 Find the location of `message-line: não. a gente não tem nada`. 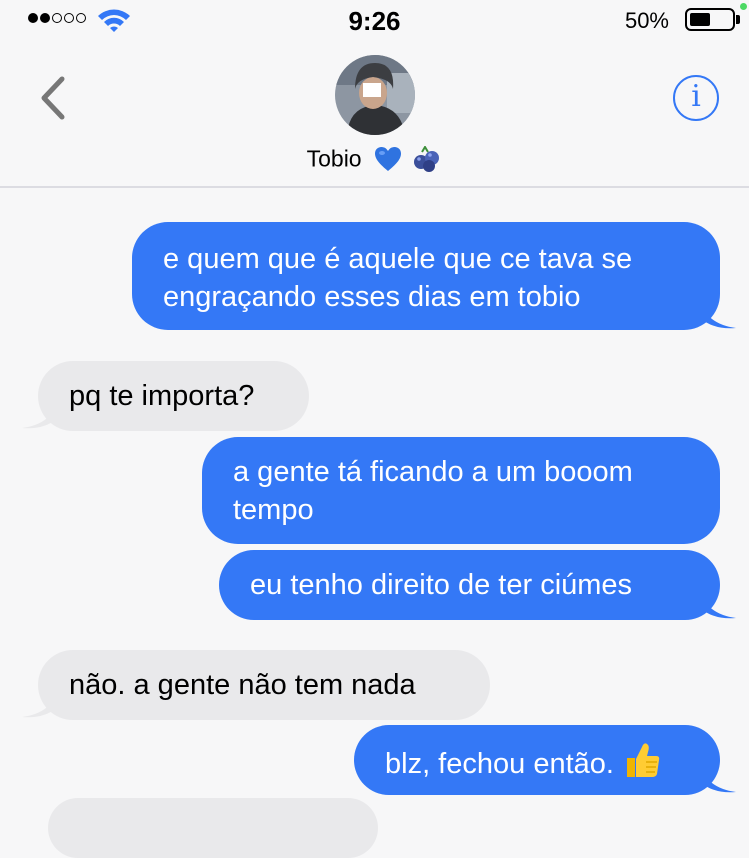

message-line: não. a gente não tem nada is located at coordinates (242, 685).